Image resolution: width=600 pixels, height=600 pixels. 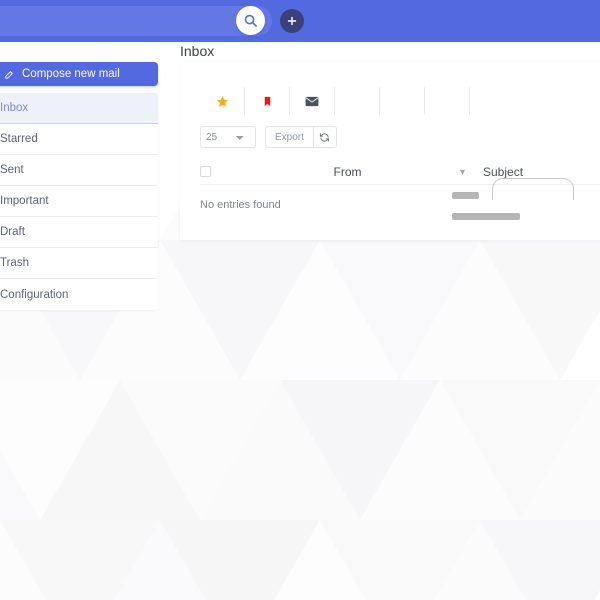 I want to click on page-size-select: 25 50 100, so click(x=228, y=137).